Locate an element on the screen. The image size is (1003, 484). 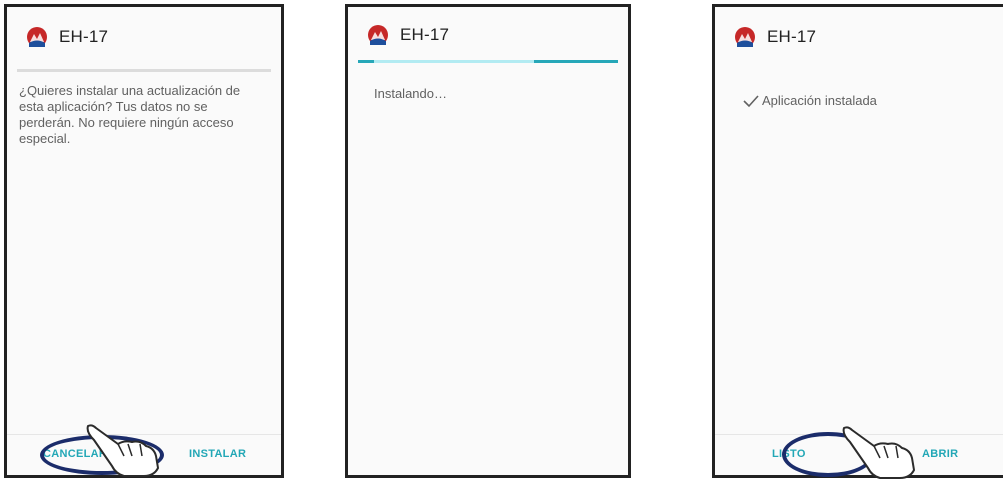
installed-status-row: Aplicación instalada is located at coordinates (810, 100).